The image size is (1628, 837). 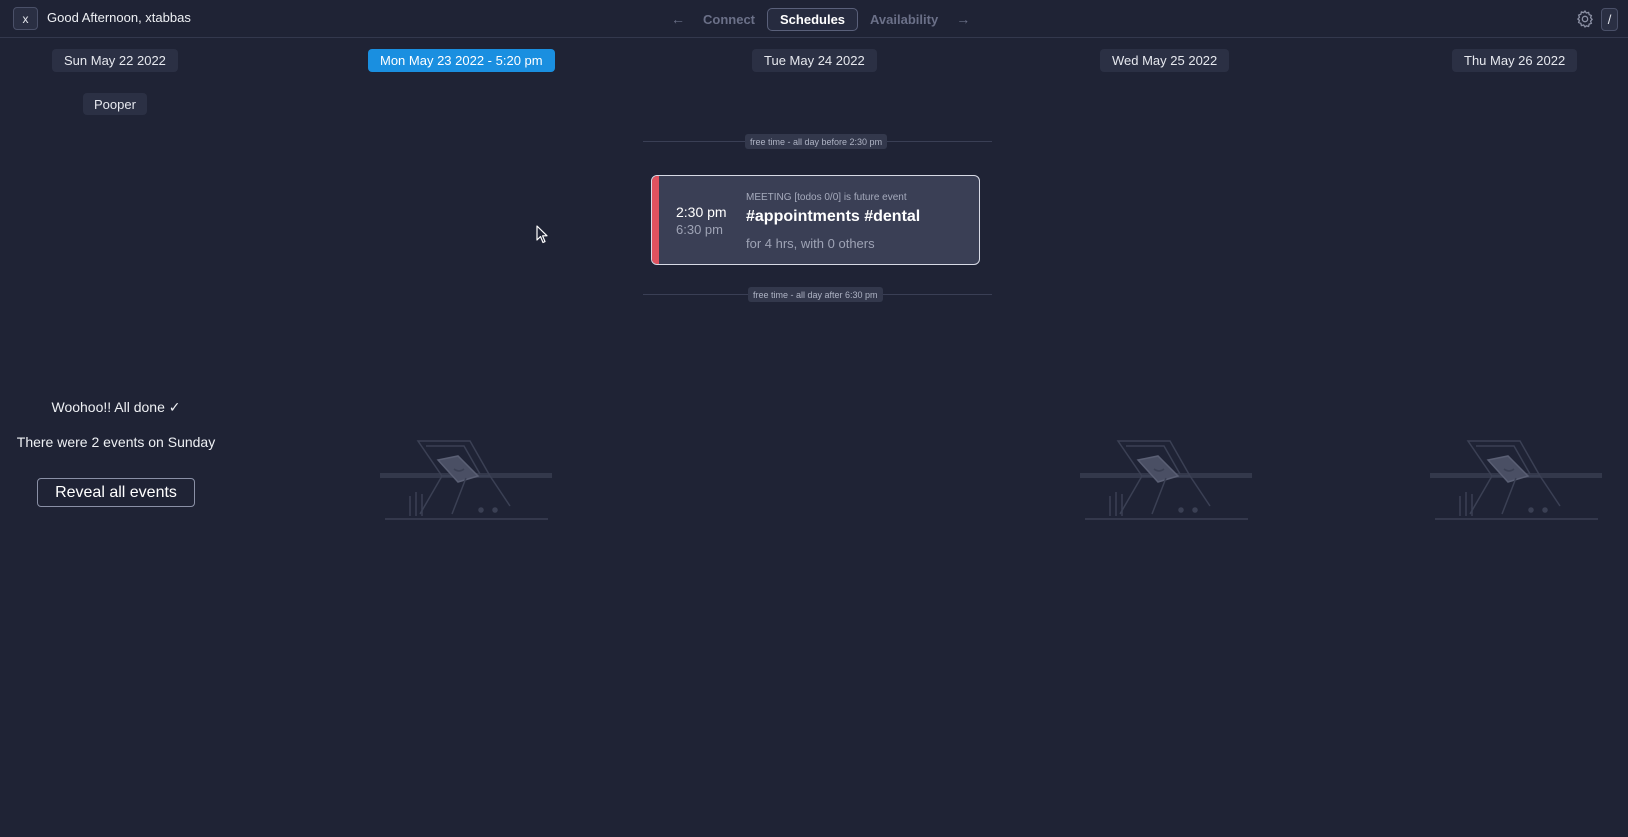 What do you see at coordinates (116, 407) in the screenshot?
I see `all-done-message: Woohoo!! All done ✓` at bounding box center [116, 407].